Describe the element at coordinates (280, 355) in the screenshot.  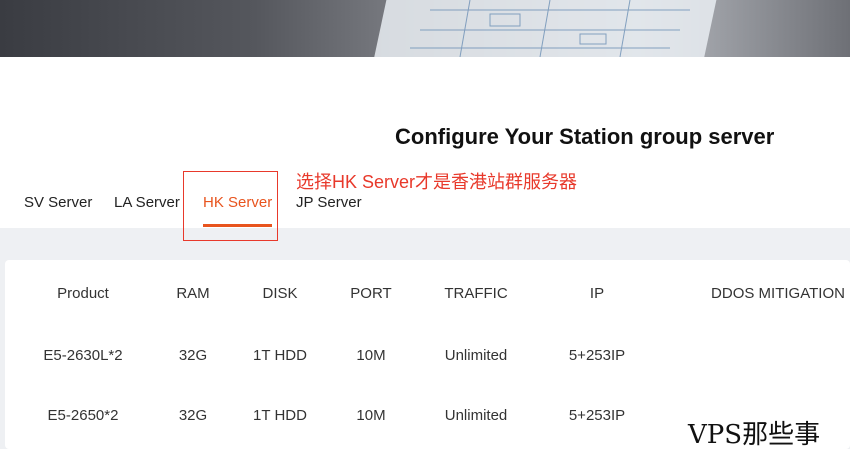
I see `row1-disk: 1T HDD` at that location.